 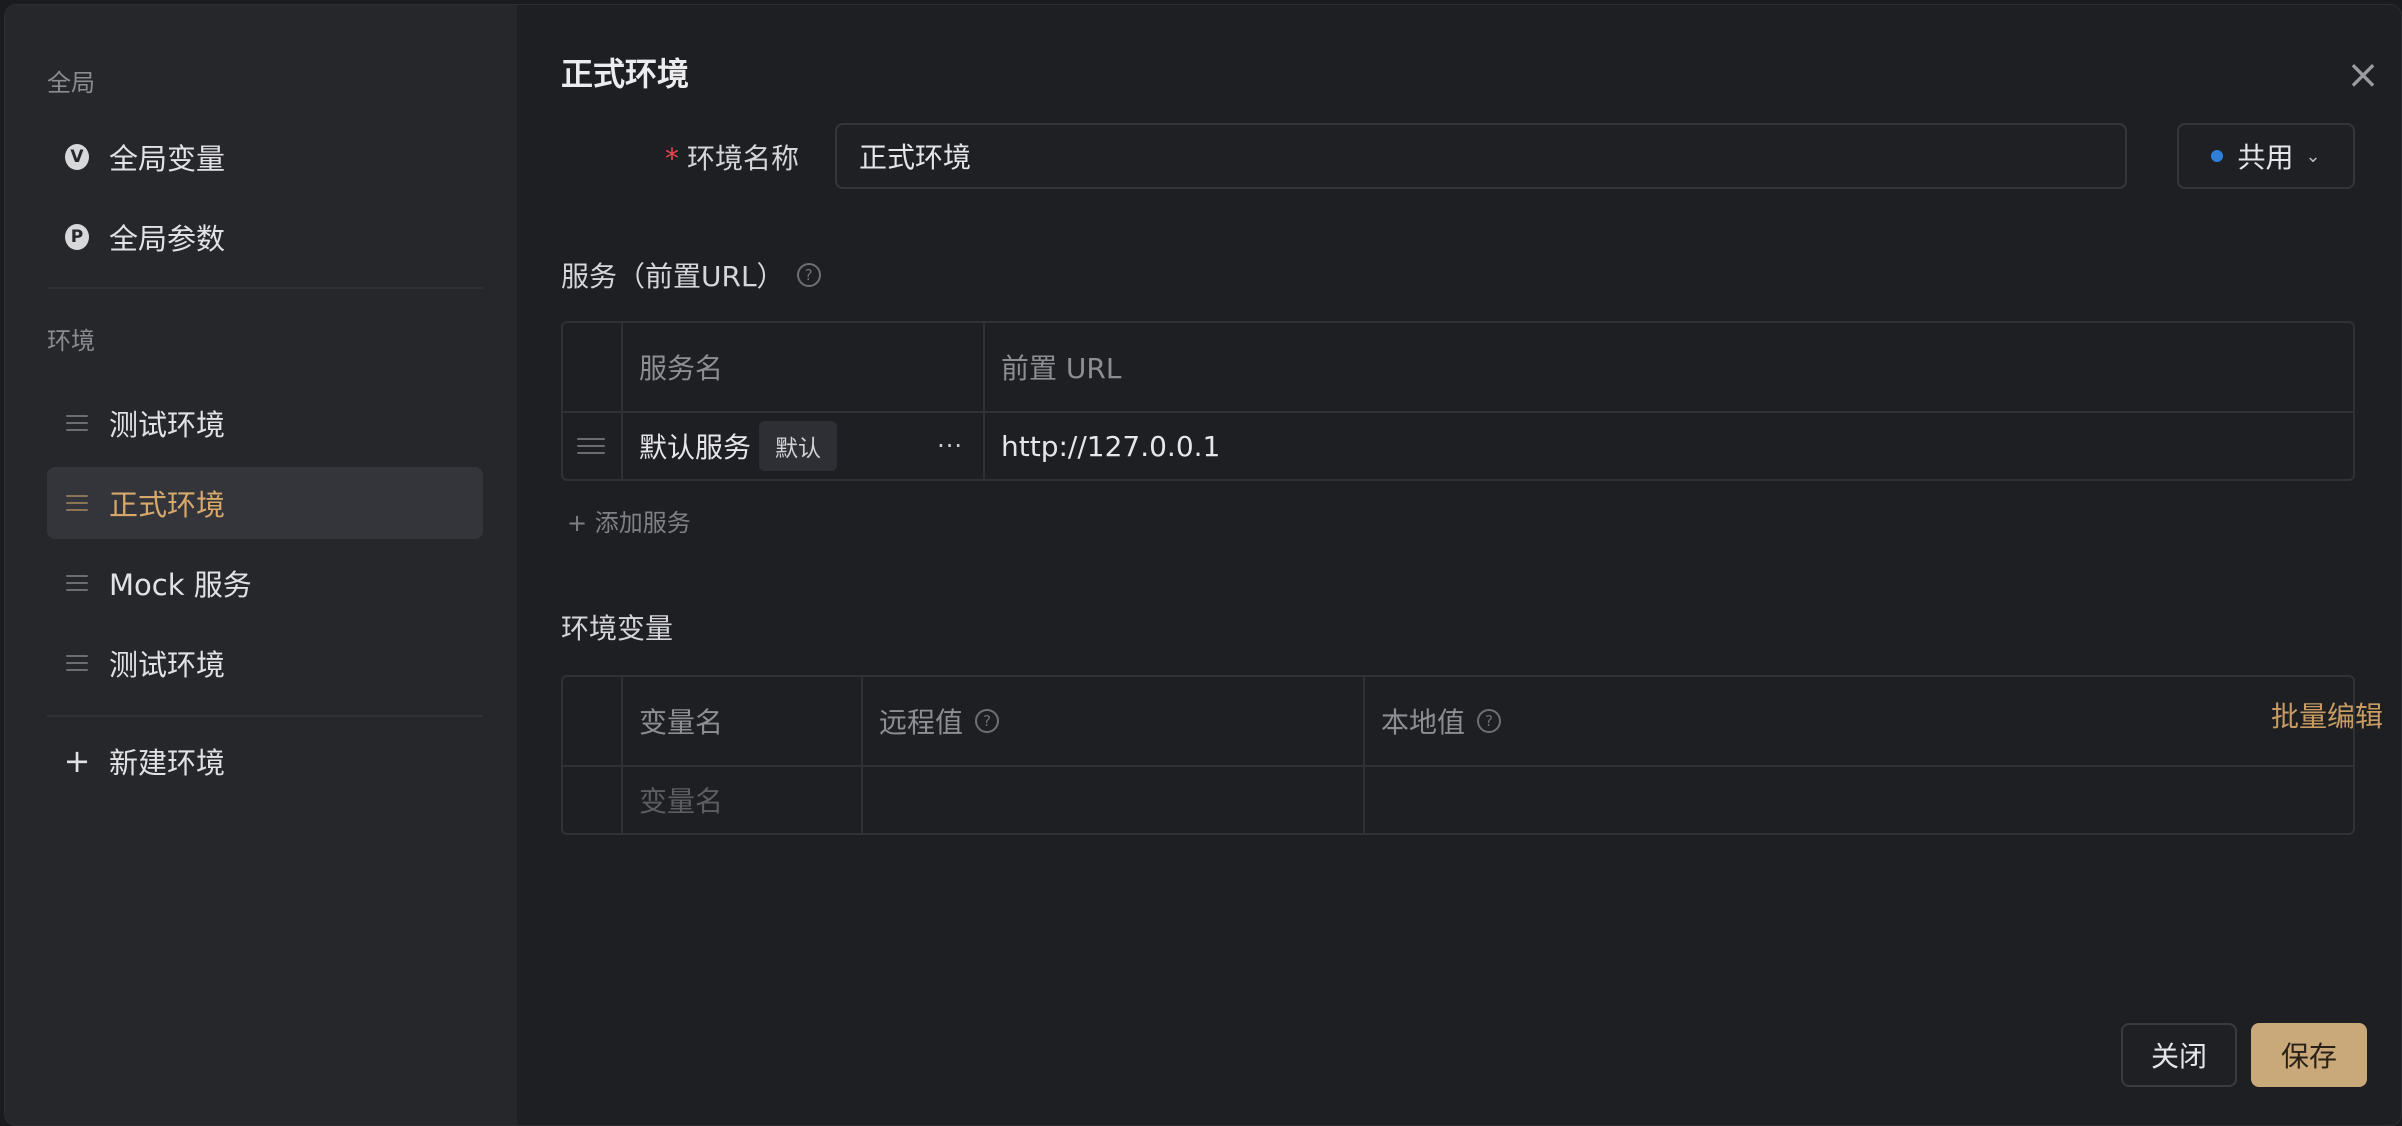 What do you see at coordinates (1114, 800) in the screenshot?
I see `remote-value-input` at bounding box center [1114, 800].